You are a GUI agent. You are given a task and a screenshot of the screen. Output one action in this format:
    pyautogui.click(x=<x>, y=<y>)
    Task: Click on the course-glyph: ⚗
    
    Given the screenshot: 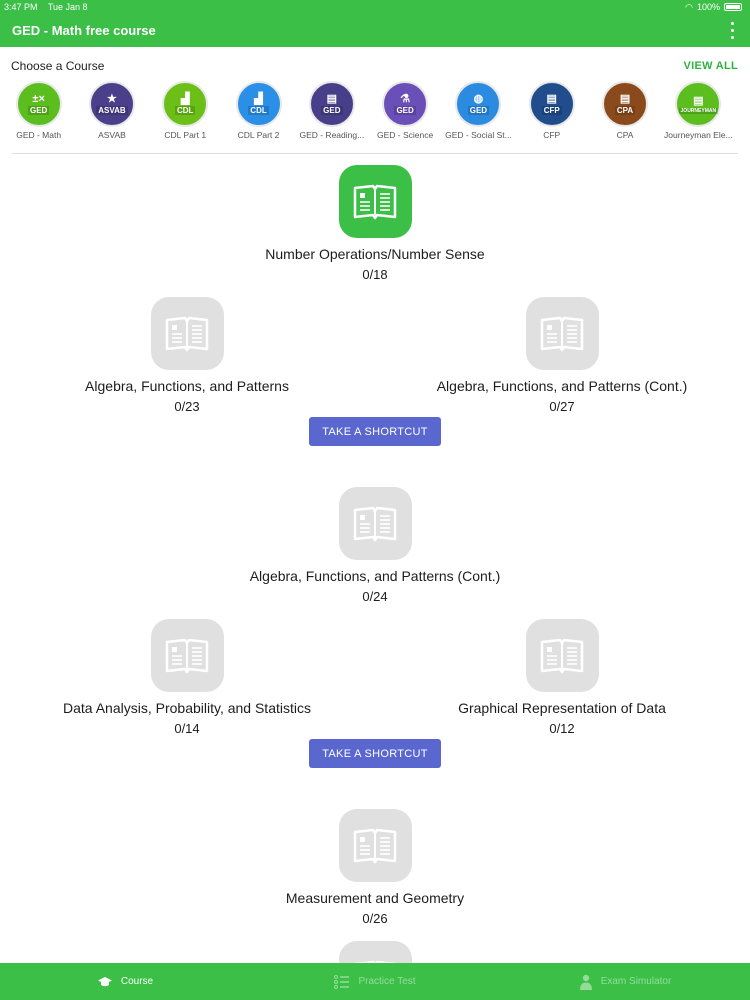 What is the action you would take?
    pyautogui.click(x=405, y=99)
    